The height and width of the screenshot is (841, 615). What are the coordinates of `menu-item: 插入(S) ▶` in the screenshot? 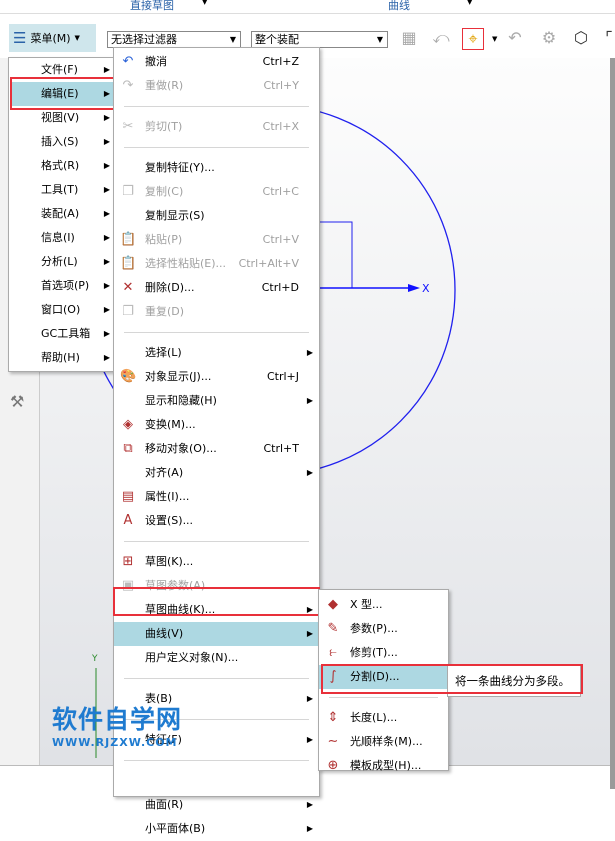 It's located at (63, 142).